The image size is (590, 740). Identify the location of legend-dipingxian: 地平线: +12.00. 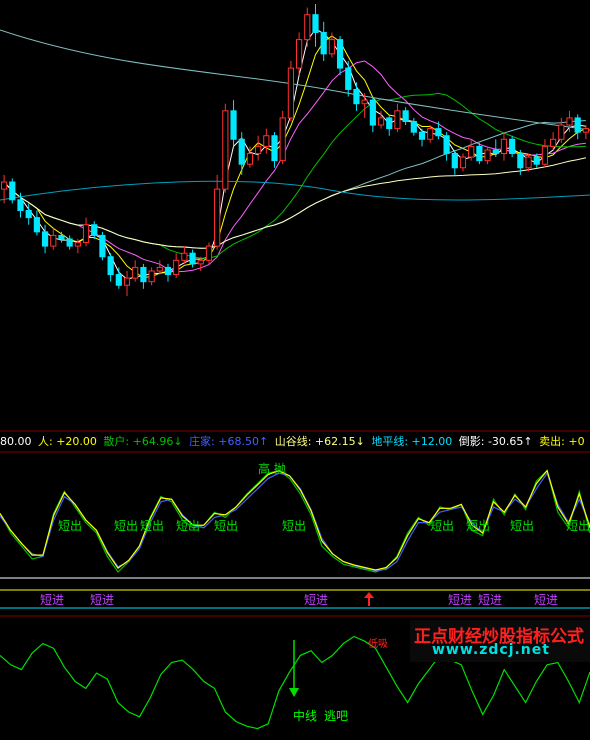
(412, 441).